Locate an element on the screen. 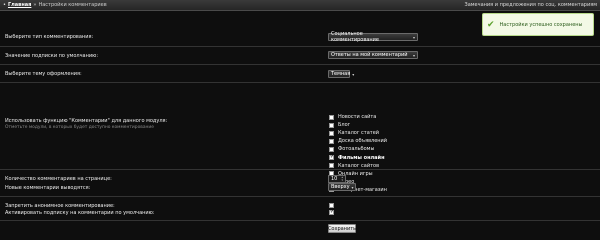 The width and height of the screenshot is (600, 240). breadcrumb-current: Настройки комментариев is located at coordinates (72, 5).